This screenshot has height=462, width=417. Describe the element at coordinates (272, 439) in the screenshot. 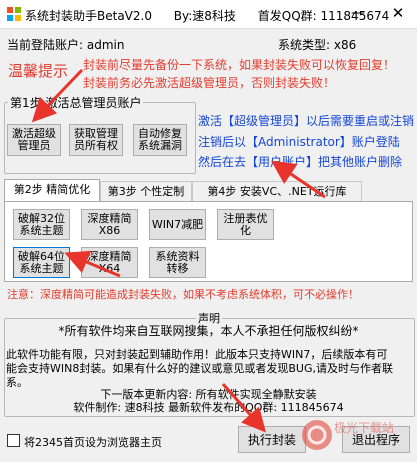

I see `run-package-button: 执行封装` at that location.